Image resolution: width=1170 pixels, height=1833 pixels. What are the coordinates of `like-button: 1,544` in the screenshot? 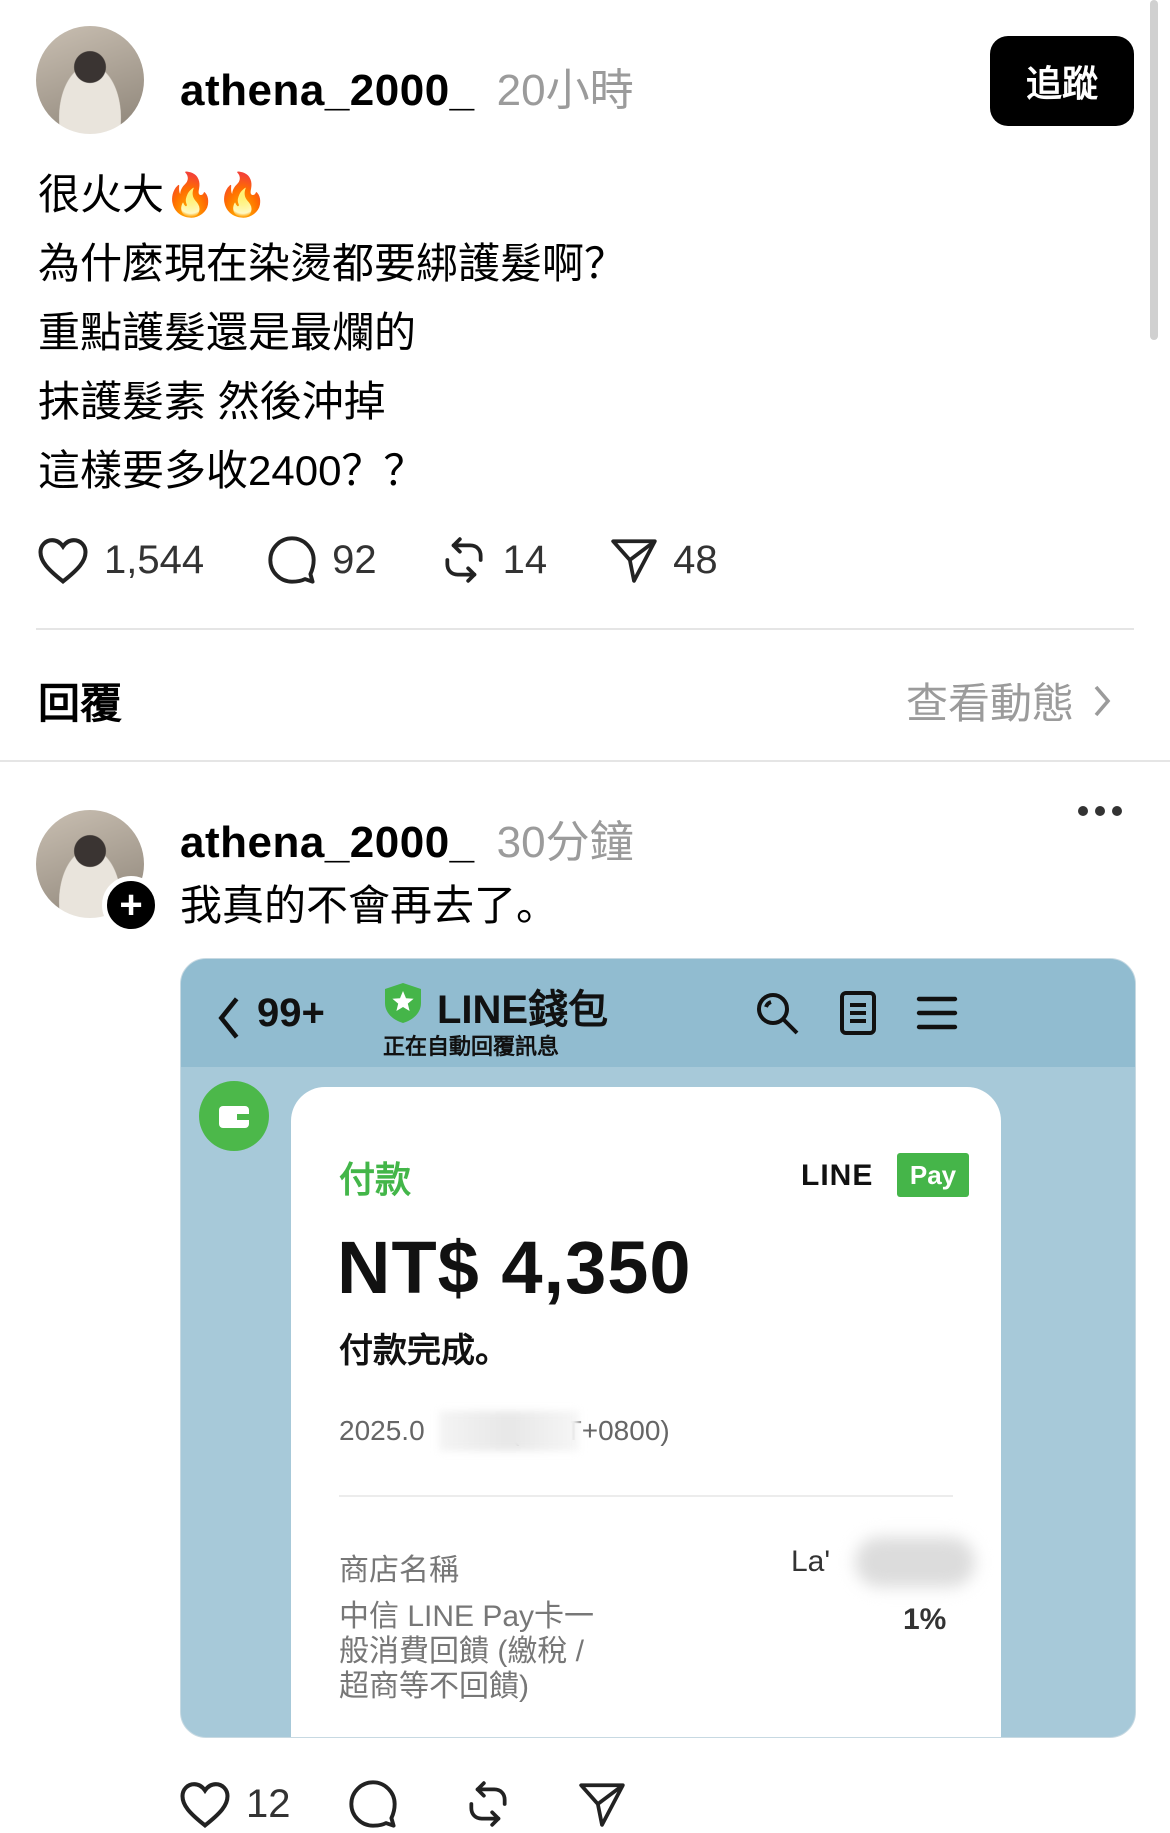 It's located at (120, 560).